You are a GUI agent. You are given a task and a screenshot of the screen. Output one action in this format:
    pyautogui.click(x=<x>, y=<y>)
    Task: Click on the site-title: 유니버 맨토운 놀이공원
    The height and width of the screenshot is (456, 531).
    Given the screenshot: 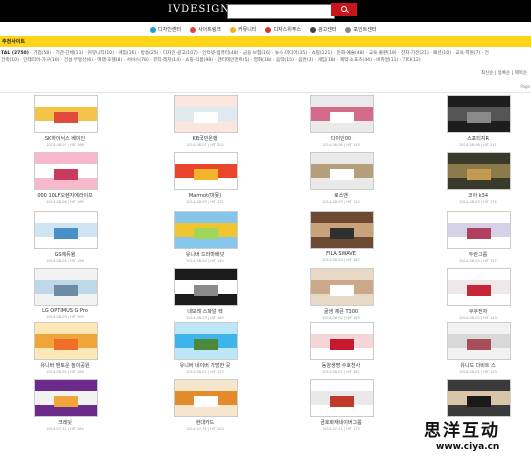 What is the action you would take?
    pyautogui.click(x=65, y=365)
    